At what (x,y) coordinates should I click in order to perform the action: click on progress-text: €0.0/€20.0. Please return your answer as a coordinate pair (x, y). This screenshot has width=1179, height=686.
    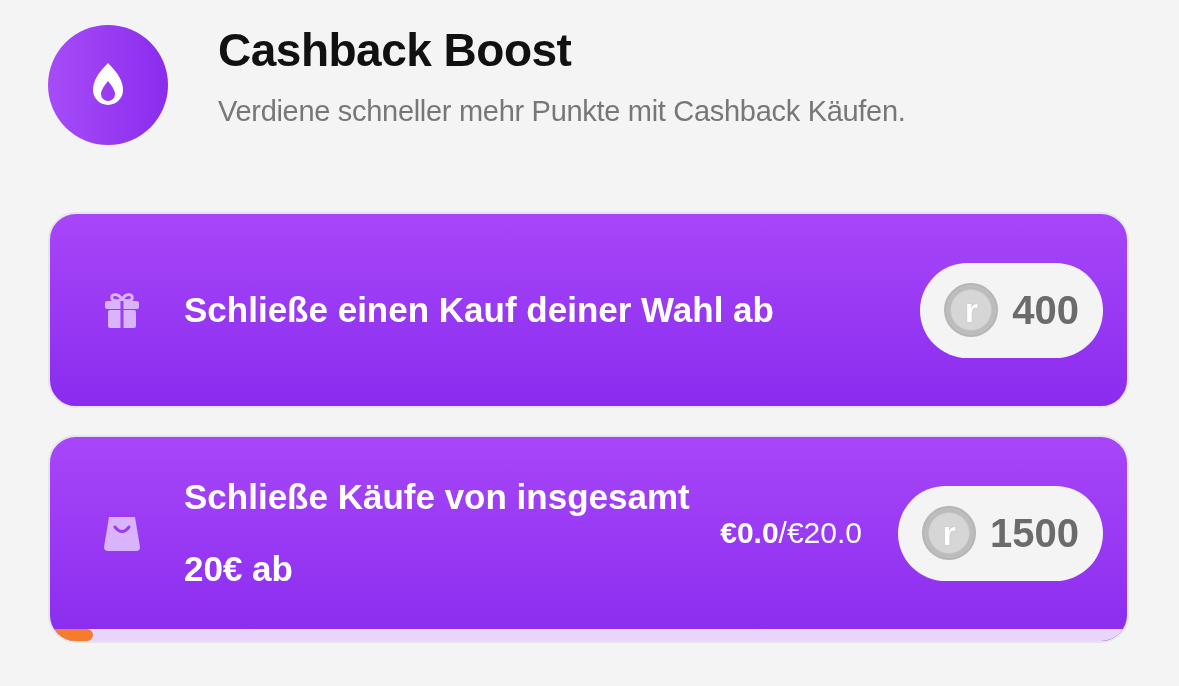
    Looking at the image, I should click on (791, 533).